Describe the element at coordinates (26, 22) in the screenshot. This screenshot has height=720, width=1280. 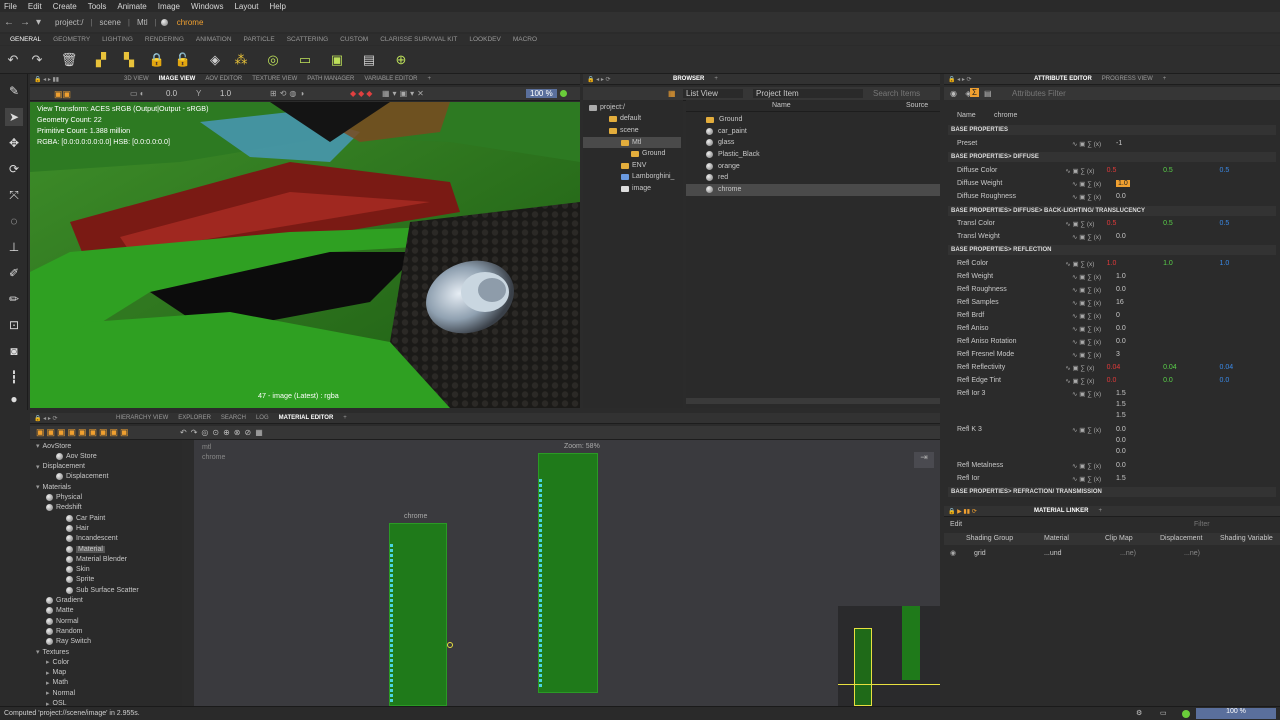
I see `forward-arrow-icon: →` at that location.